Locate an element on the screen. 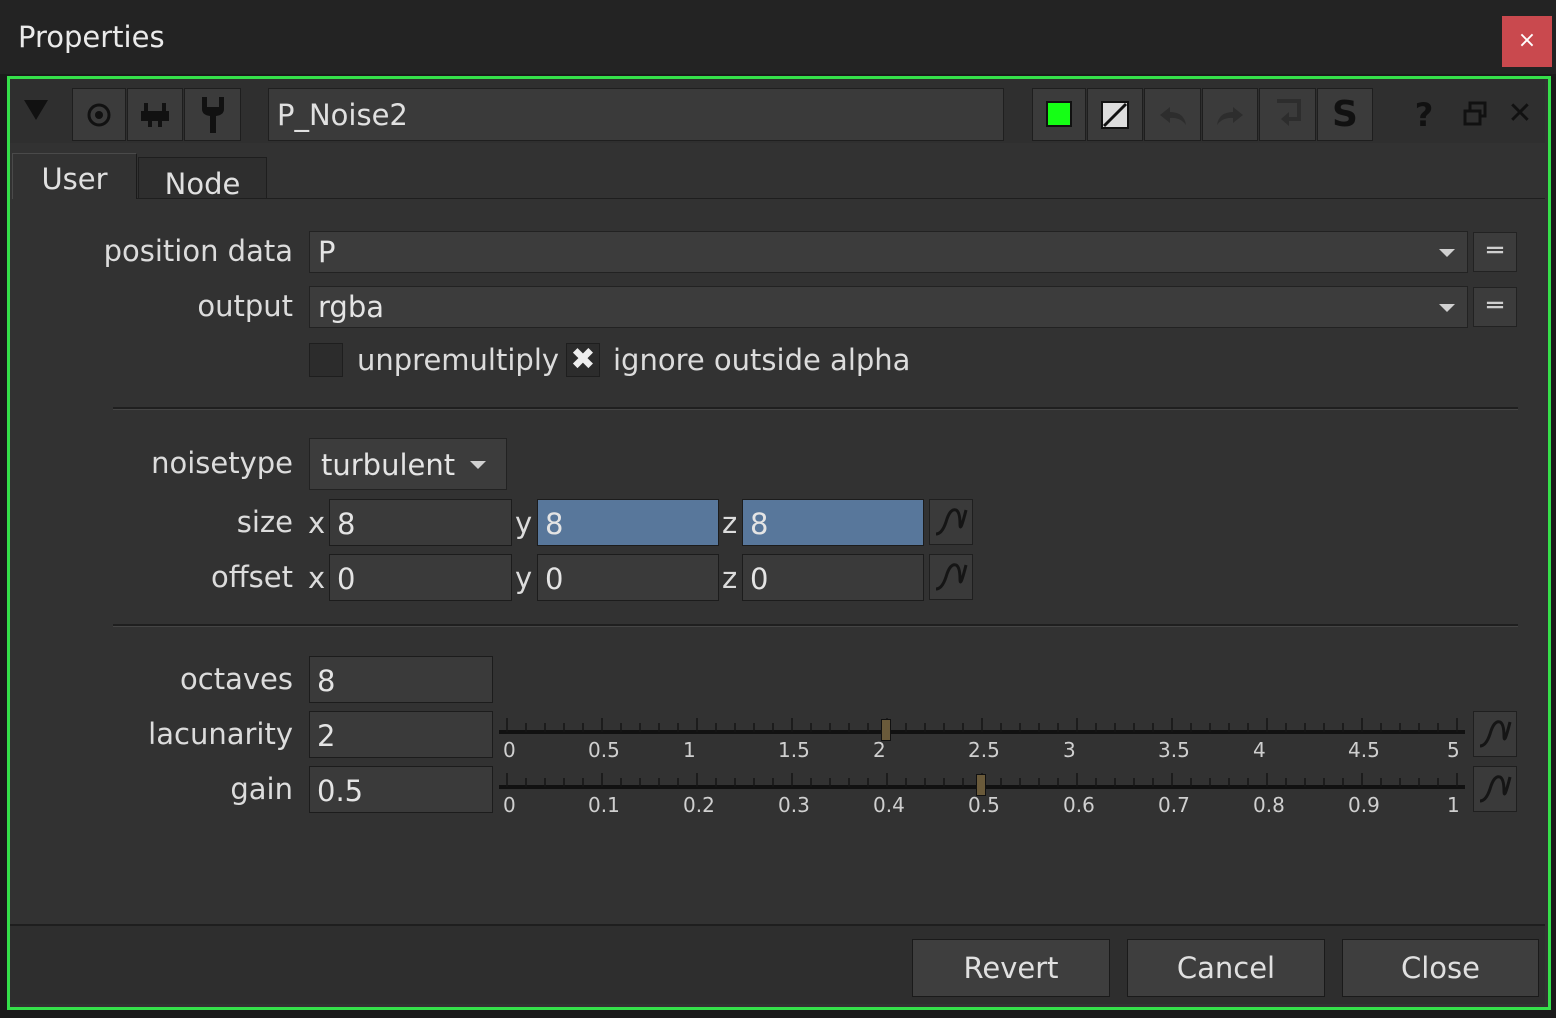 This screenshot has width=1556, height=1018. help-icon: ? is located at coordinates (1424, 115).